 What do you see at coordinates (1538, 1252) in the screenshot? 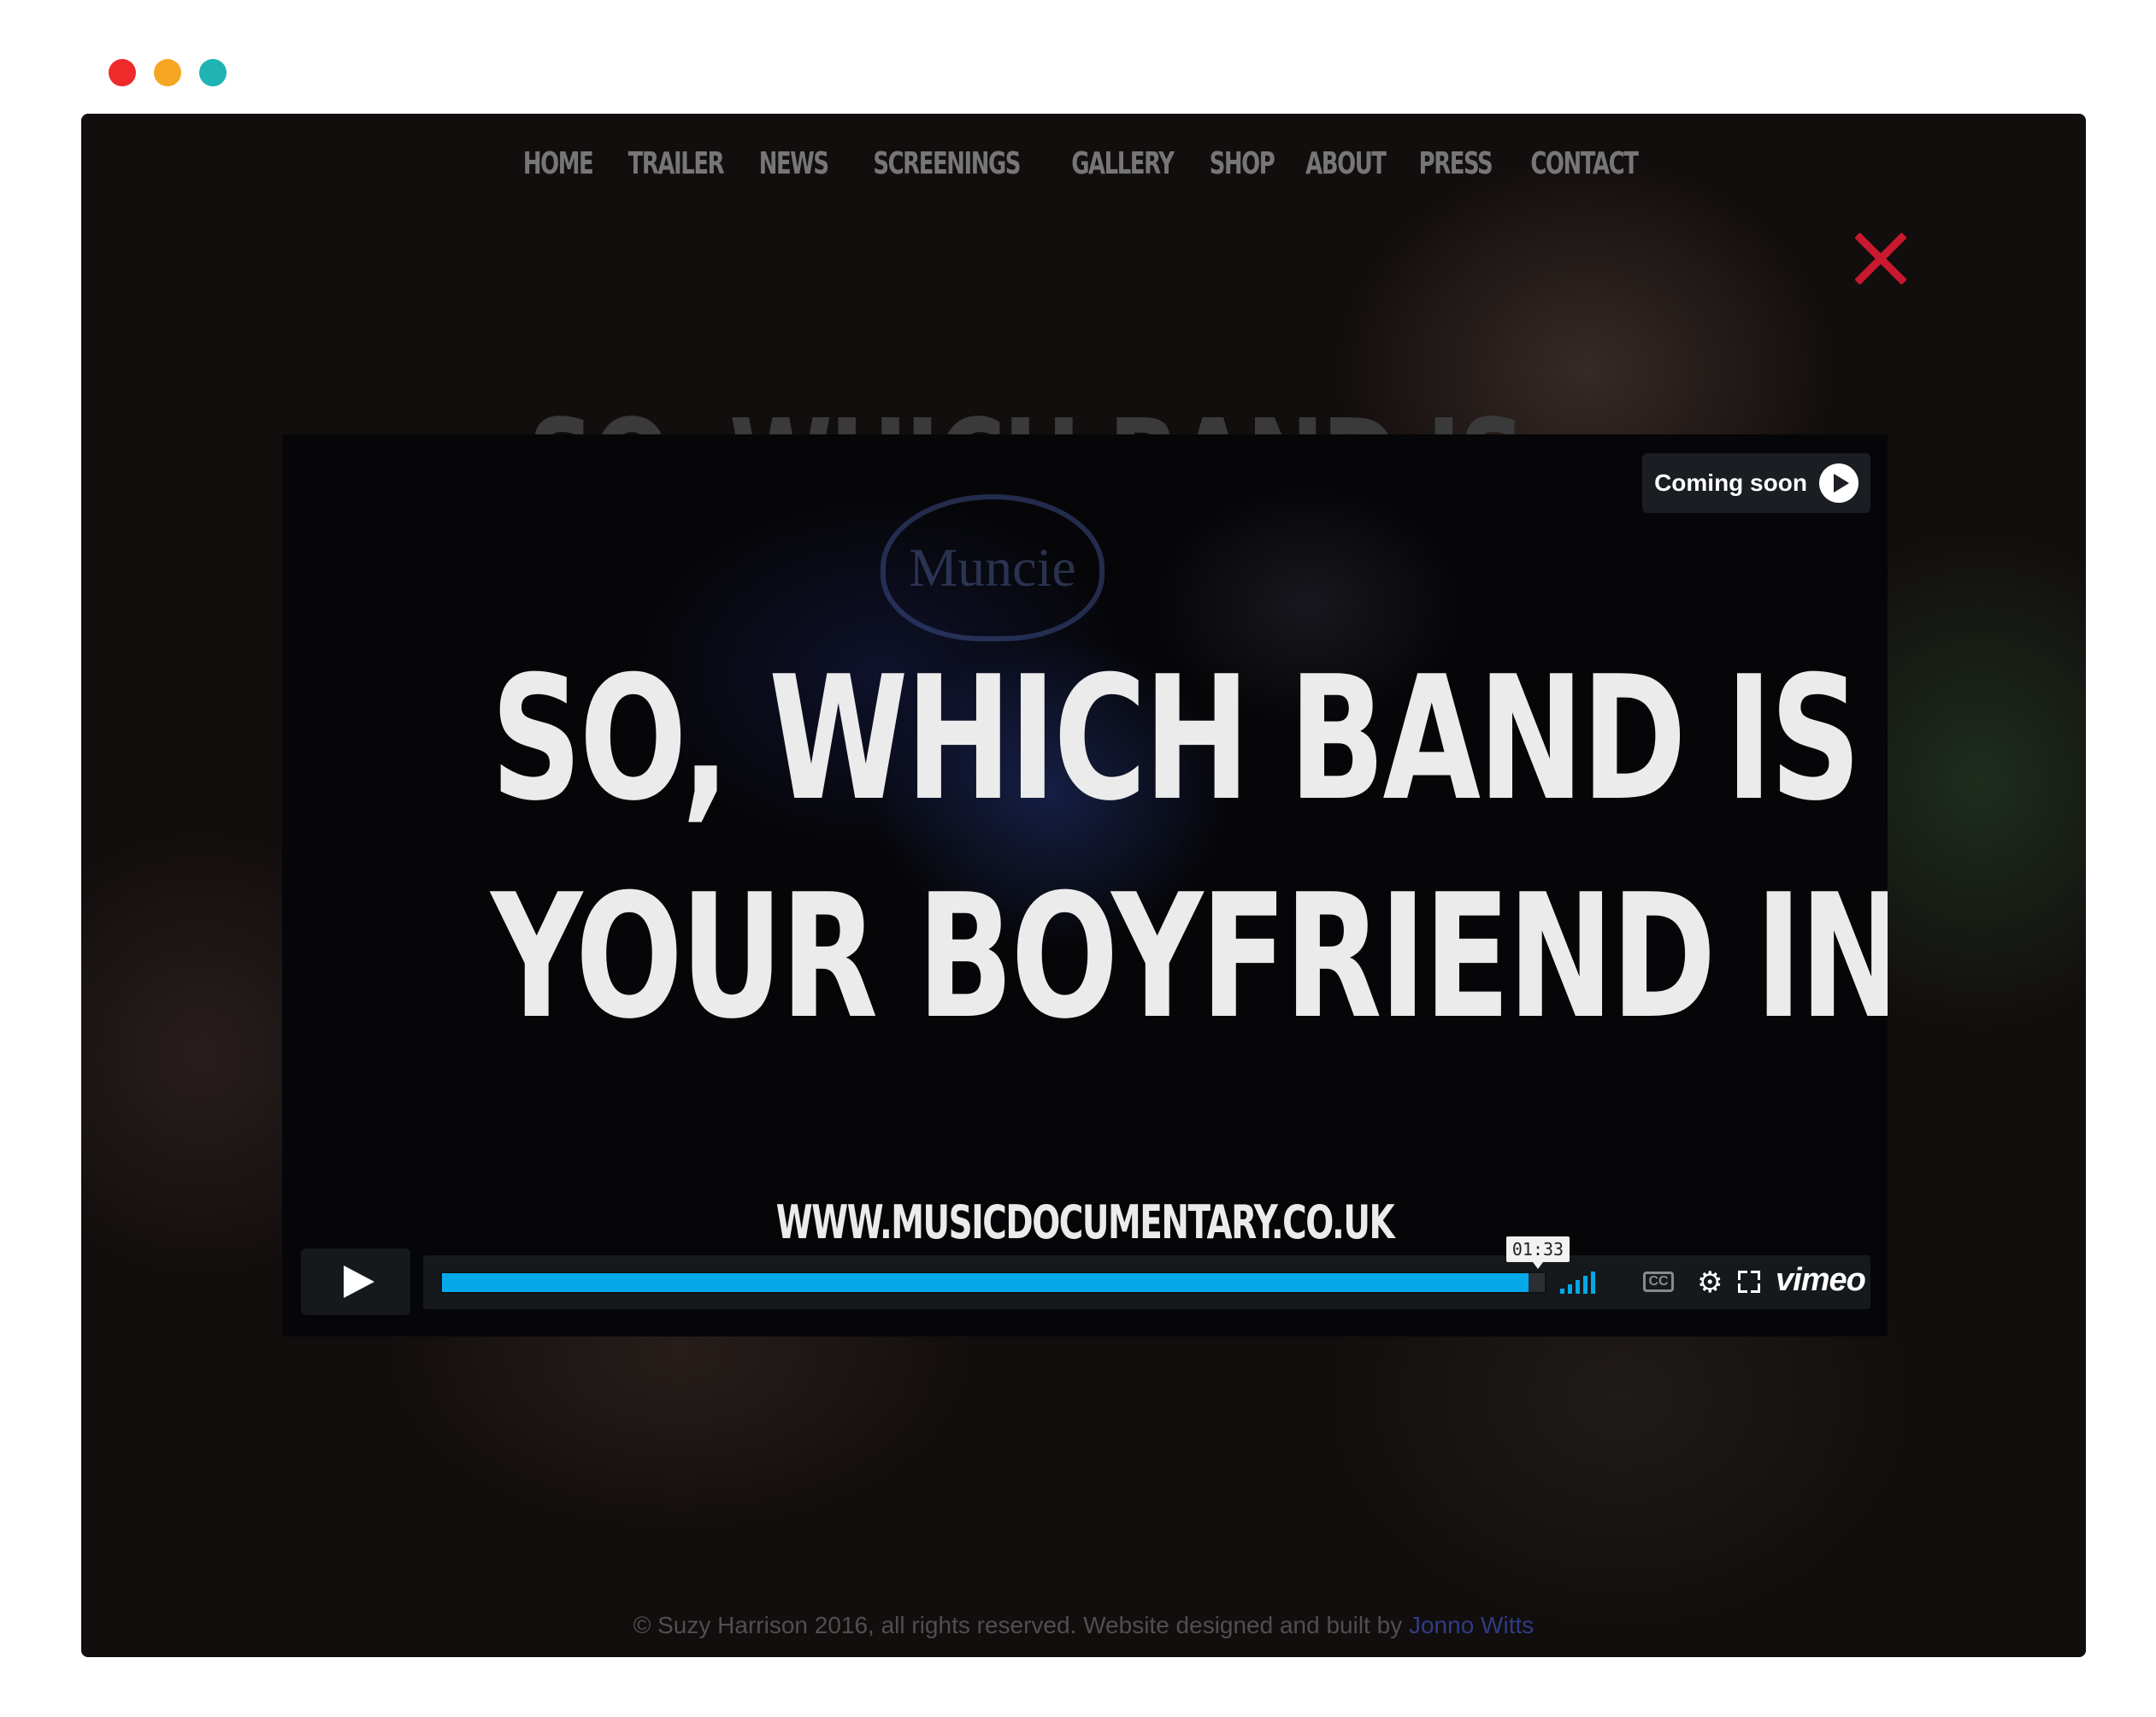
I see `time-tooltip: 01:33` at bounding box center [1538, 1252].